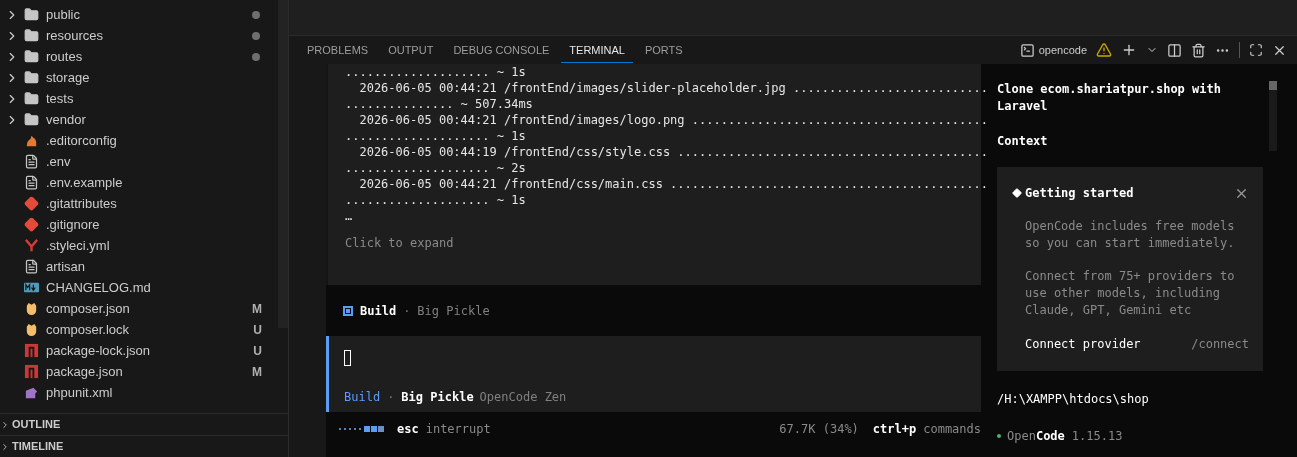 Image resolution: width=1297 pixels, height=457 pixels. What do you see at coordinates (139, 392) in the screenshot?
I see `file-tree-item: phpunit.xml` at bounding box center [139, 392].